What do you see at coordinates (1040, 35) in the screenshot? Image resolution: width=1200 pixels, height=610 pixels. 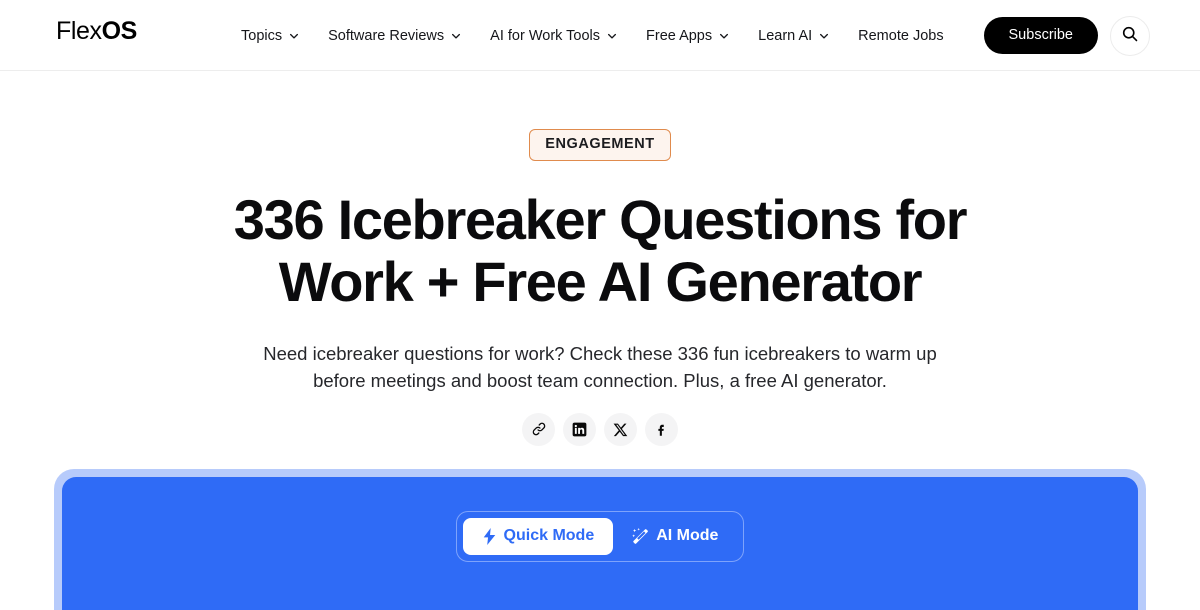 I see `subscribe-button: Subscribe` at bounding box center [1040, 35].